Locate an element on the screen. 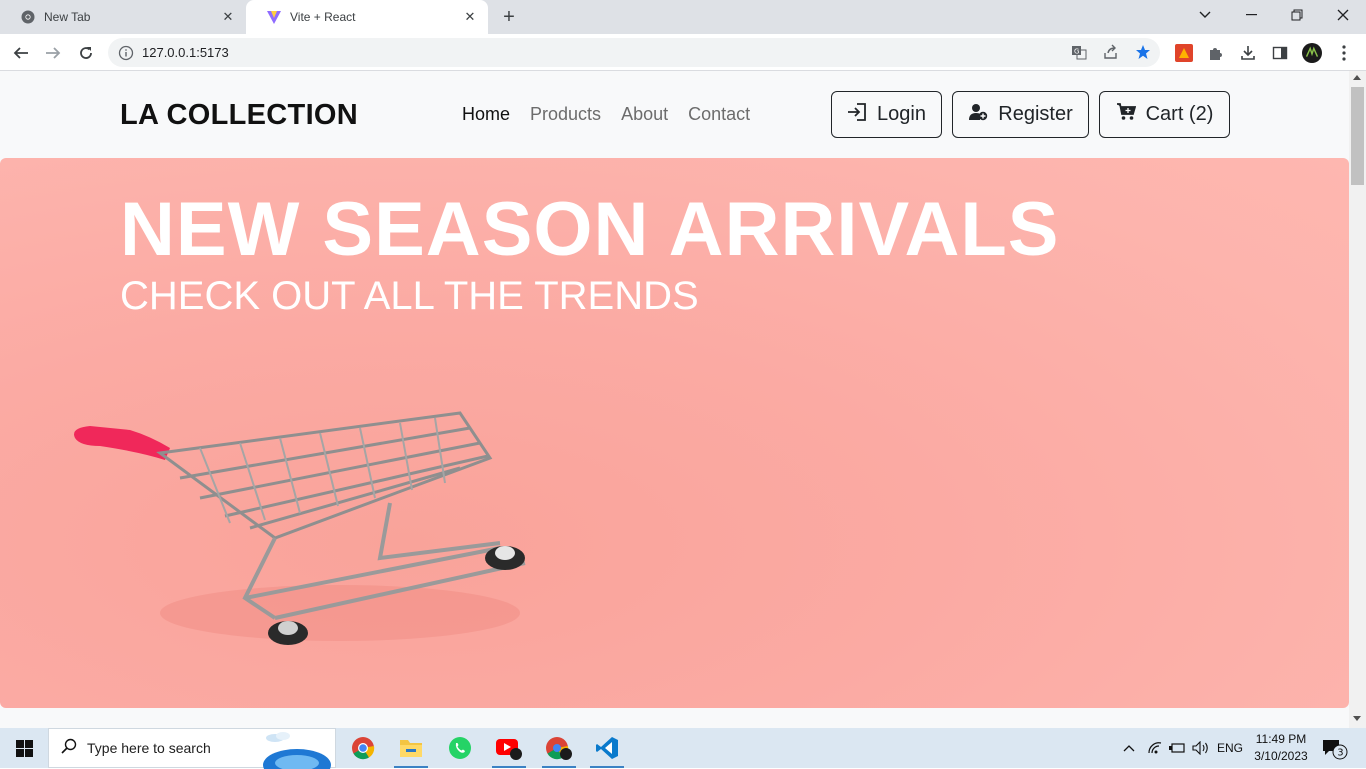  wifi-icon is located at coordinates (1155, 748).